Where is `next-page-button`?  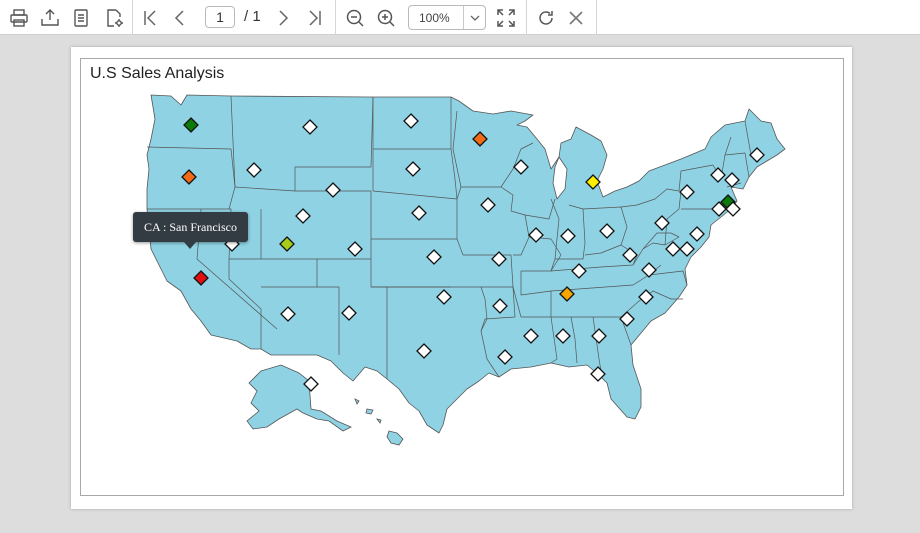
next-page-button is located at coordinates (283, 18).